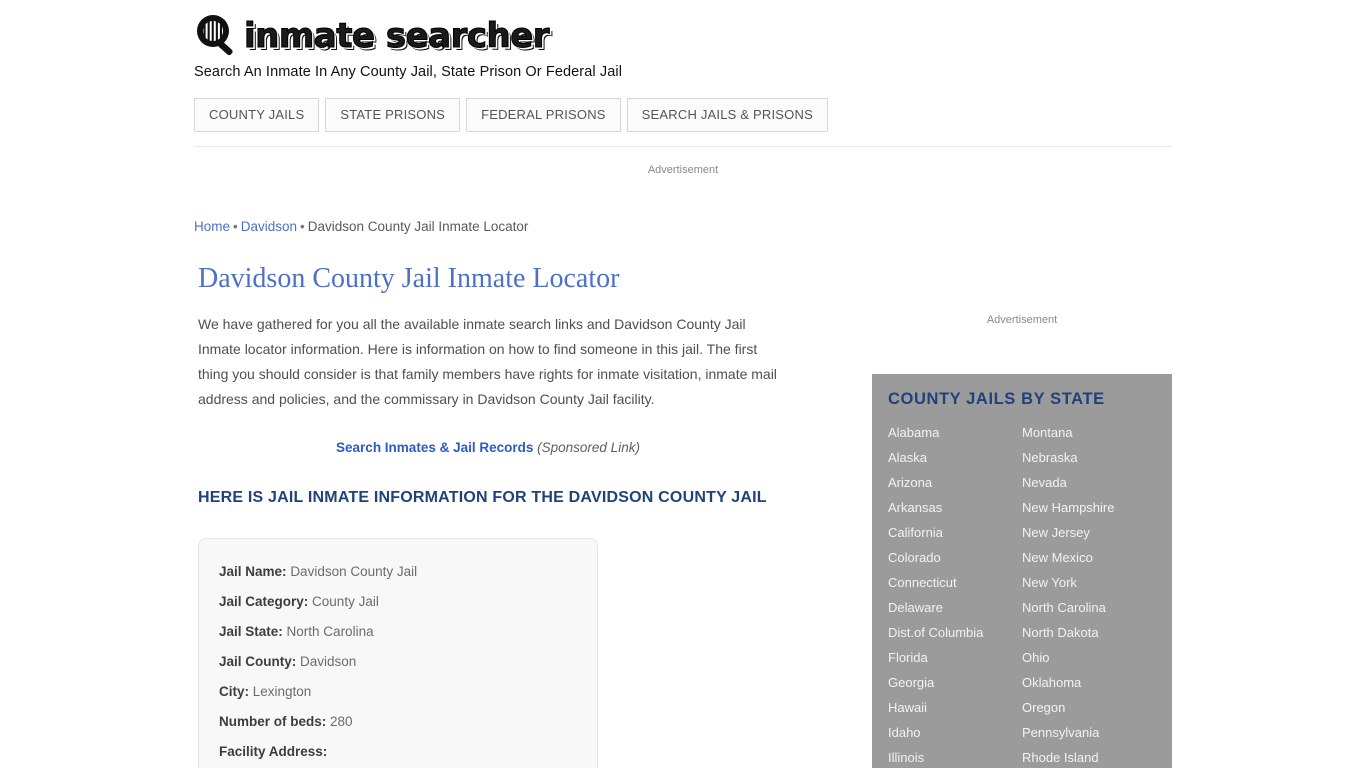 Image resolution: width=1366 pixels, height=768 pixels. What do you see at coordinates (398, 662) in the screenshot?
I see `info-row-jail-county: Jail County: Davidson` at bounding box center [398, 662].